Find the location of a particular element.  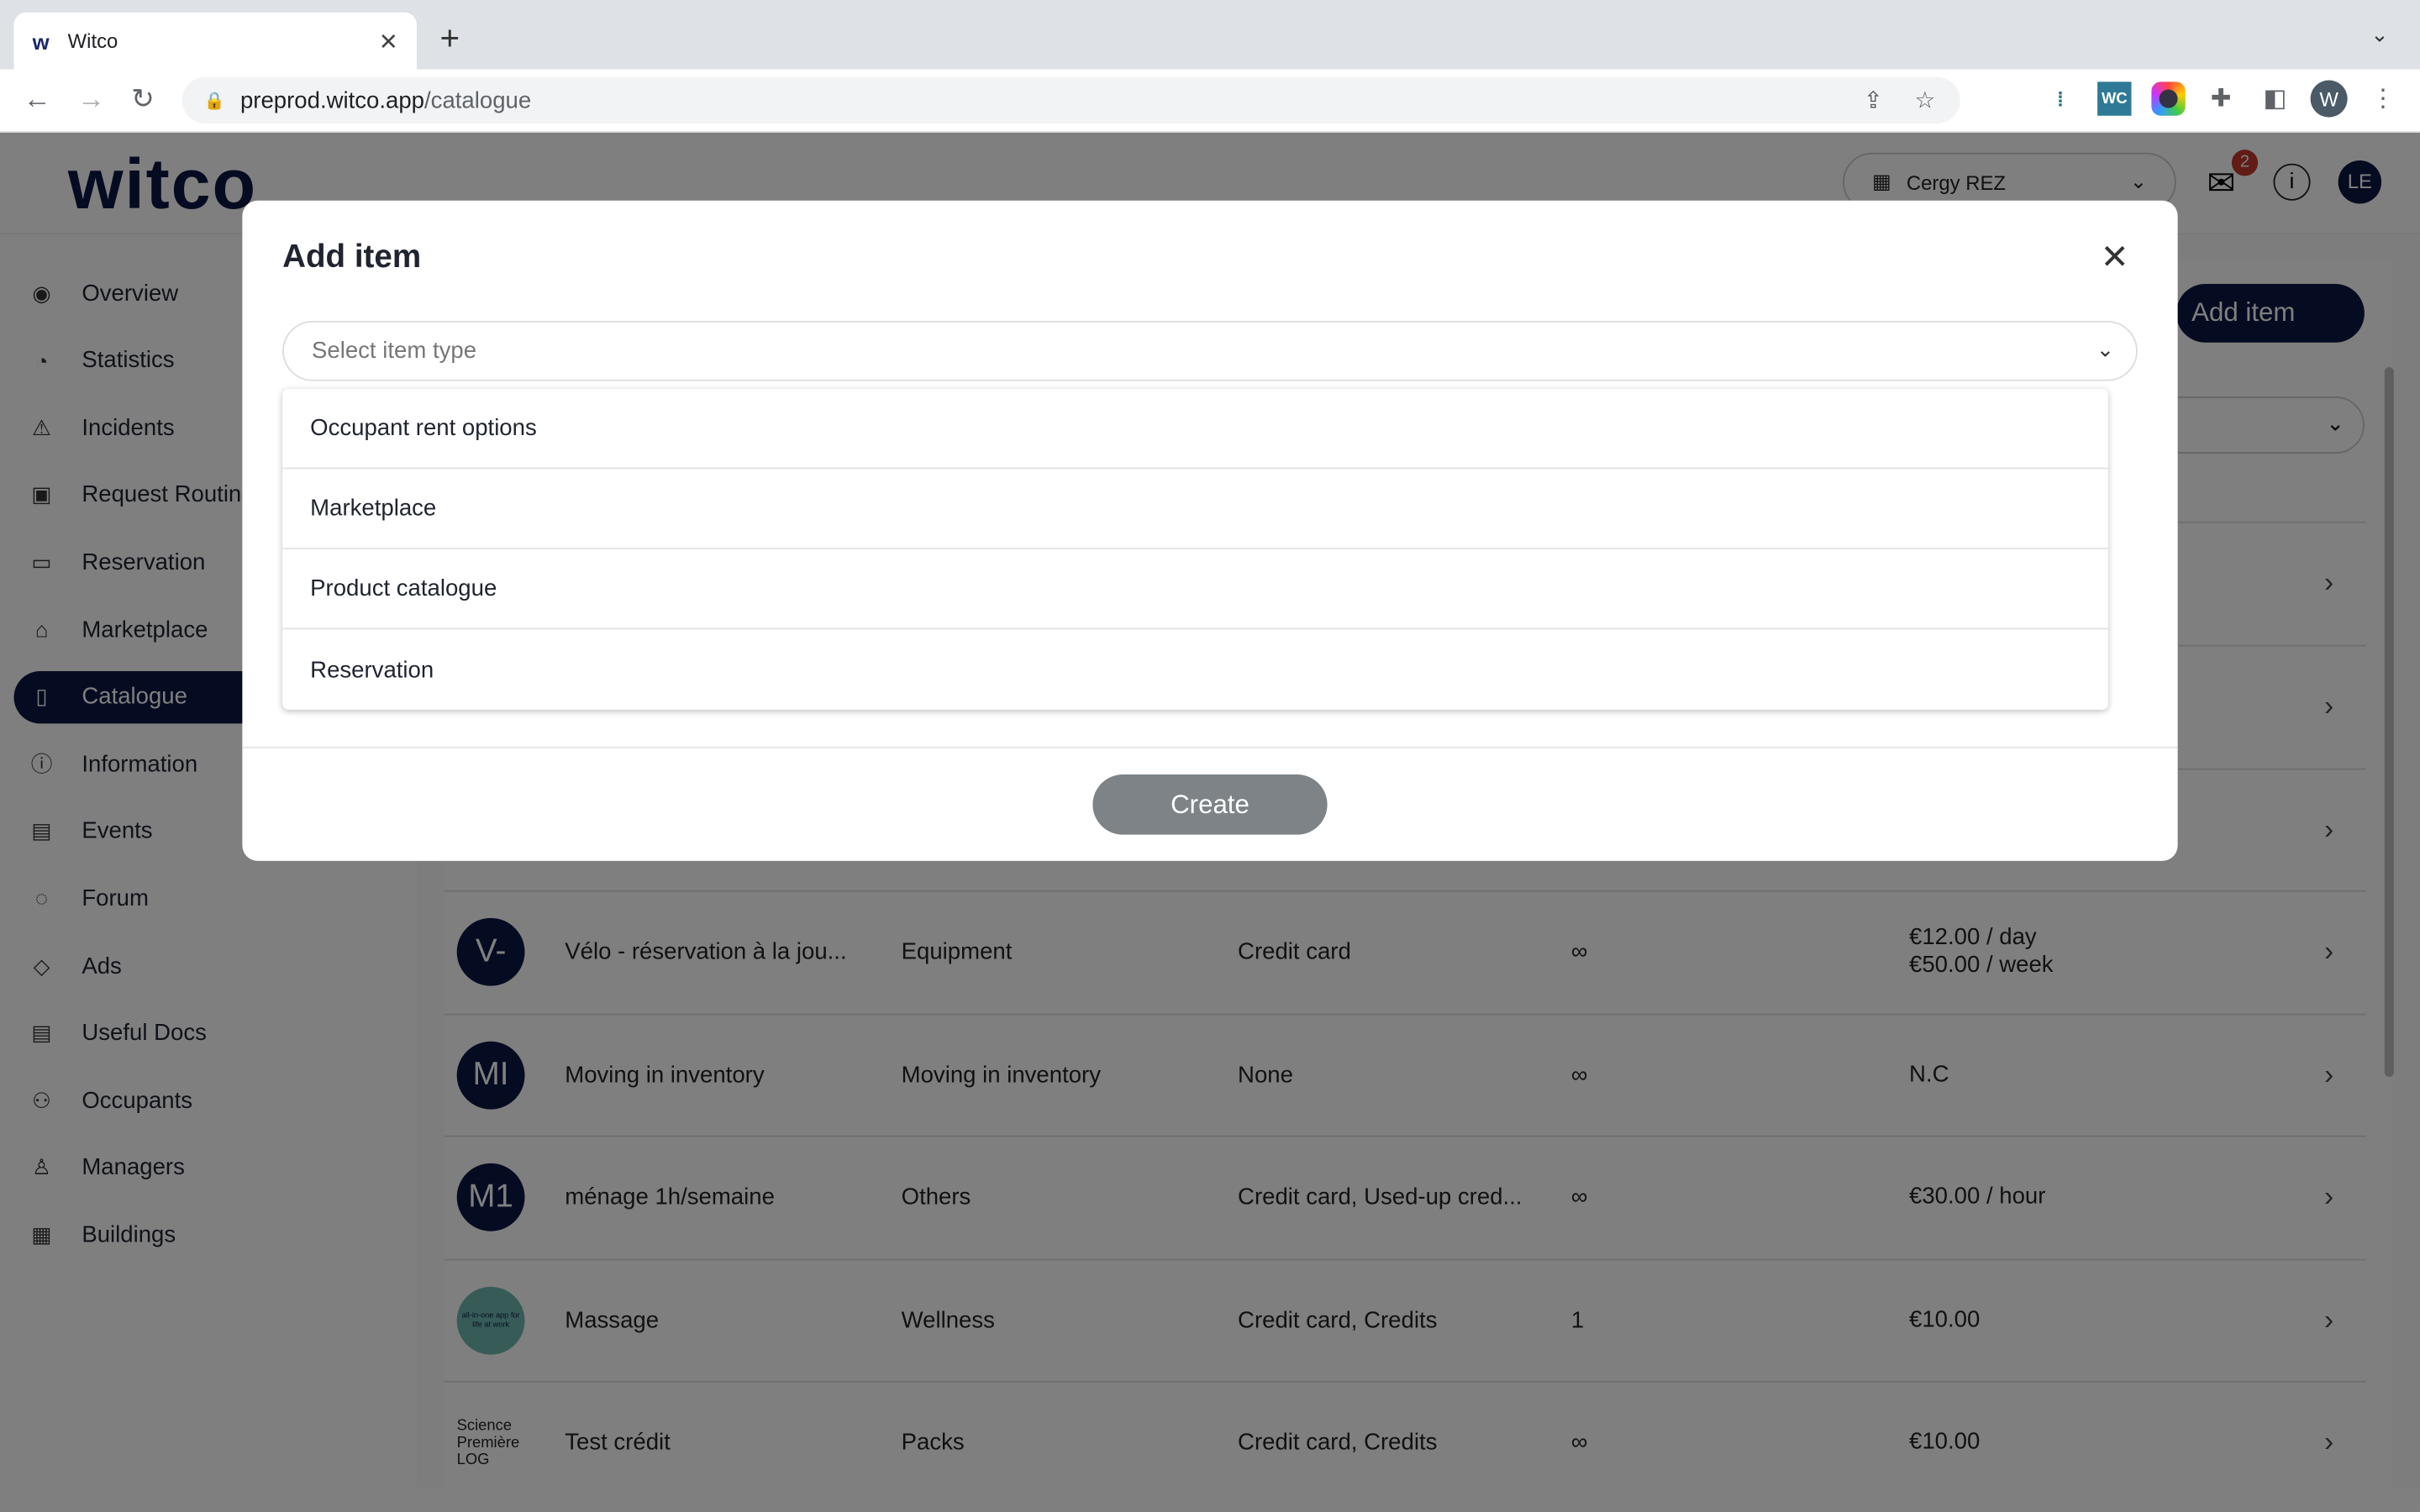

browser-tab-bar: w Witco ✕ + ⌄ is located at coordinates (1210, 35).